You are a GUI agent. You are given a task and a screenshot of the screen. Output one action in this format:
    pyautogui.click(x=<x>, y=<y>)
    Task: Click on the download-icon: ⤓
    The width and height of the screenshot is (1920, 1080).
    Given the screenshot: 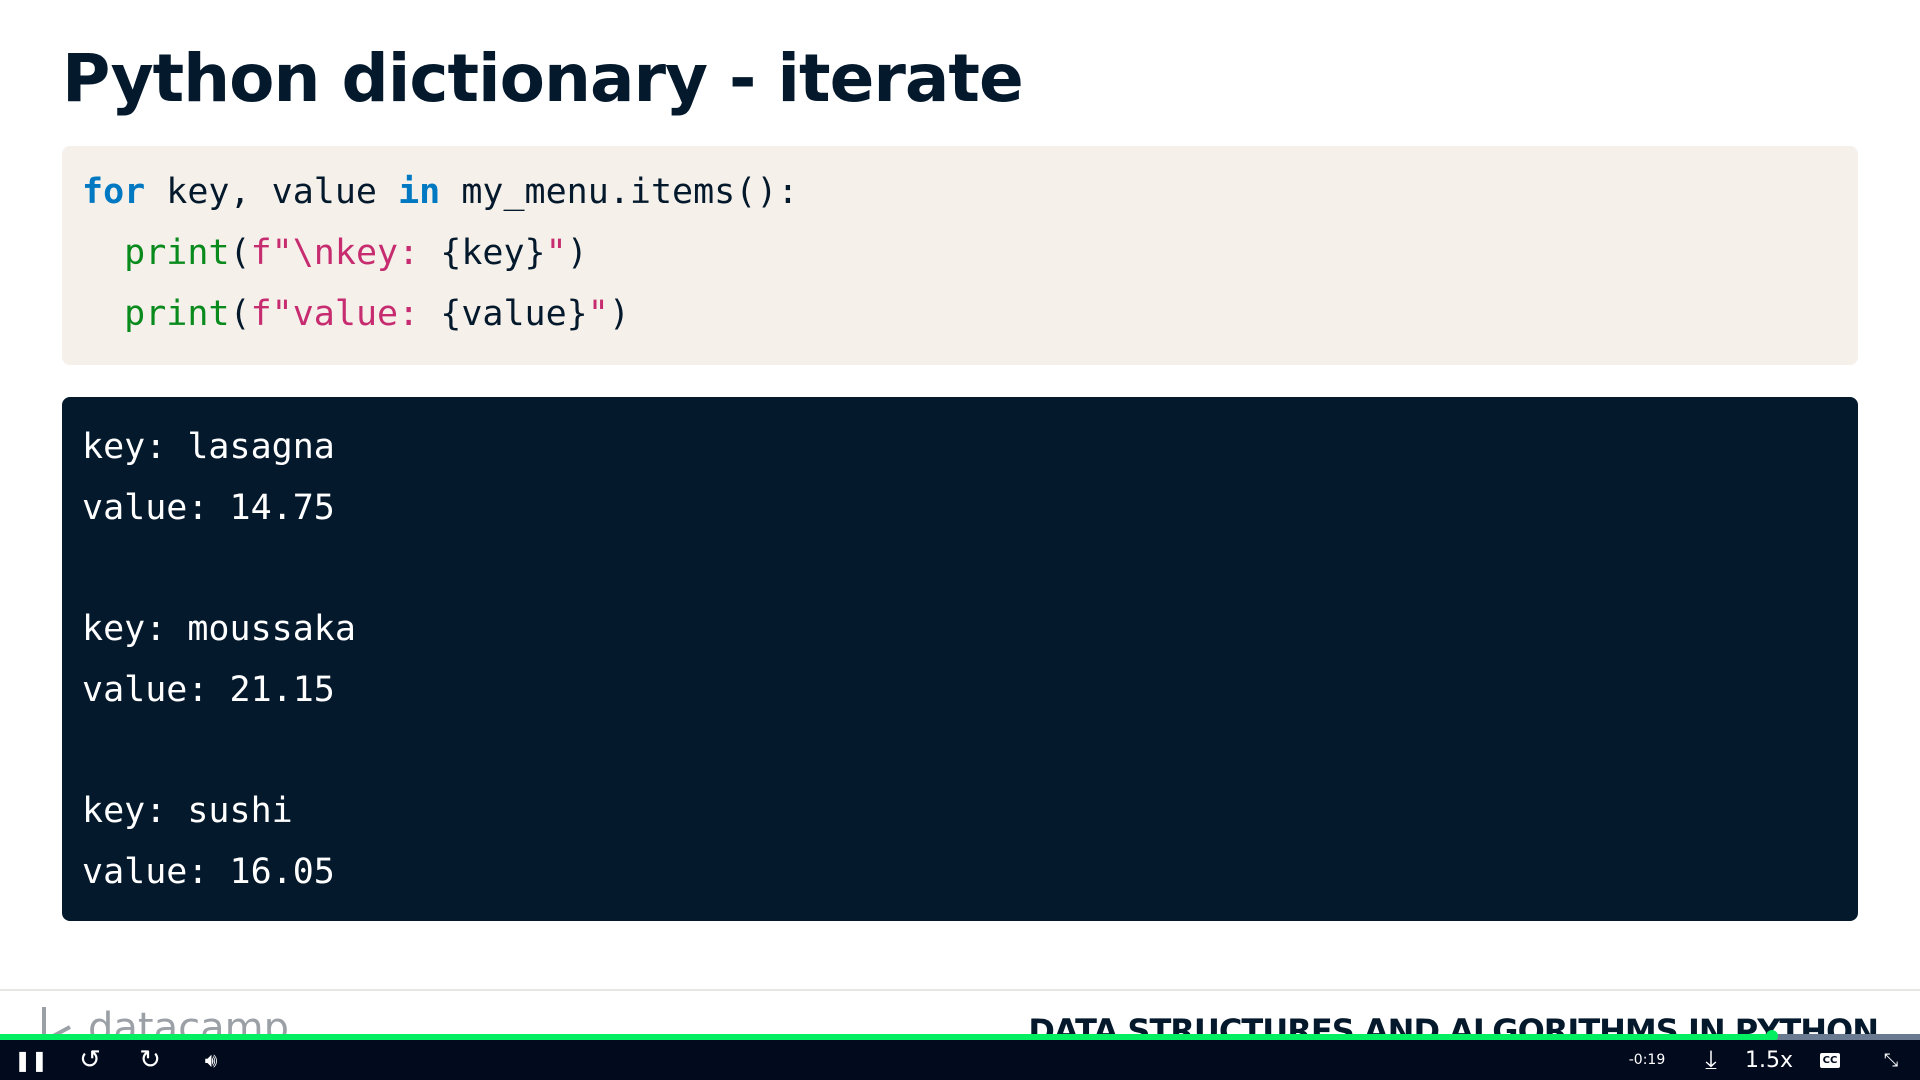 What is the action you would take?
    pyautogui.click(x=1711, y=1059)
    